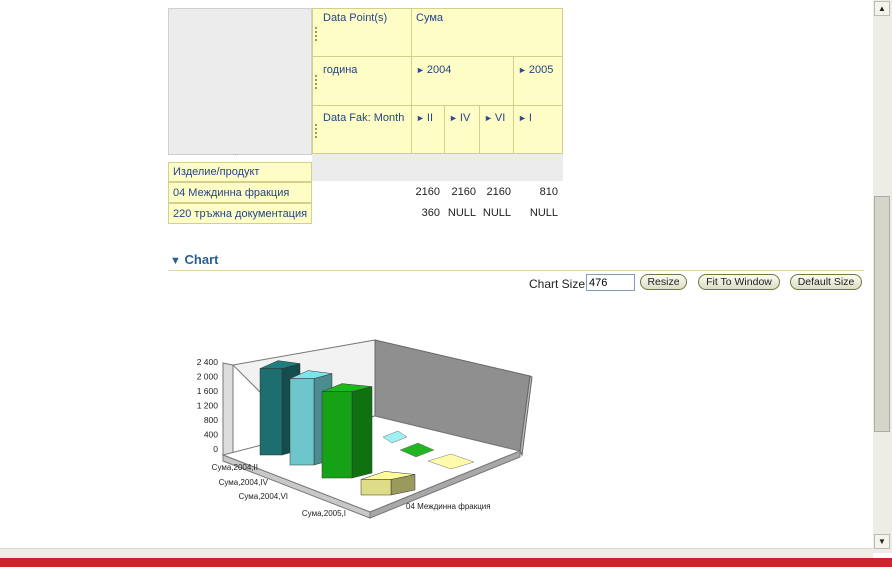 The width and height of the screenshot is (892, 567). What do you see at coordinates (215, 449) in the screenshot?
I see `y-tick-label: 0` at bounding box center [215, 449].